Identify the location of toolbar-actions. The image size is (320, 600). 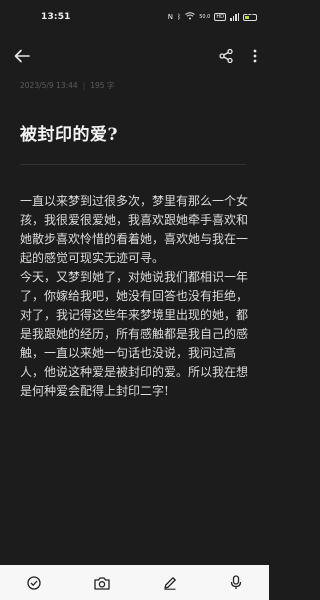
(238, 56).